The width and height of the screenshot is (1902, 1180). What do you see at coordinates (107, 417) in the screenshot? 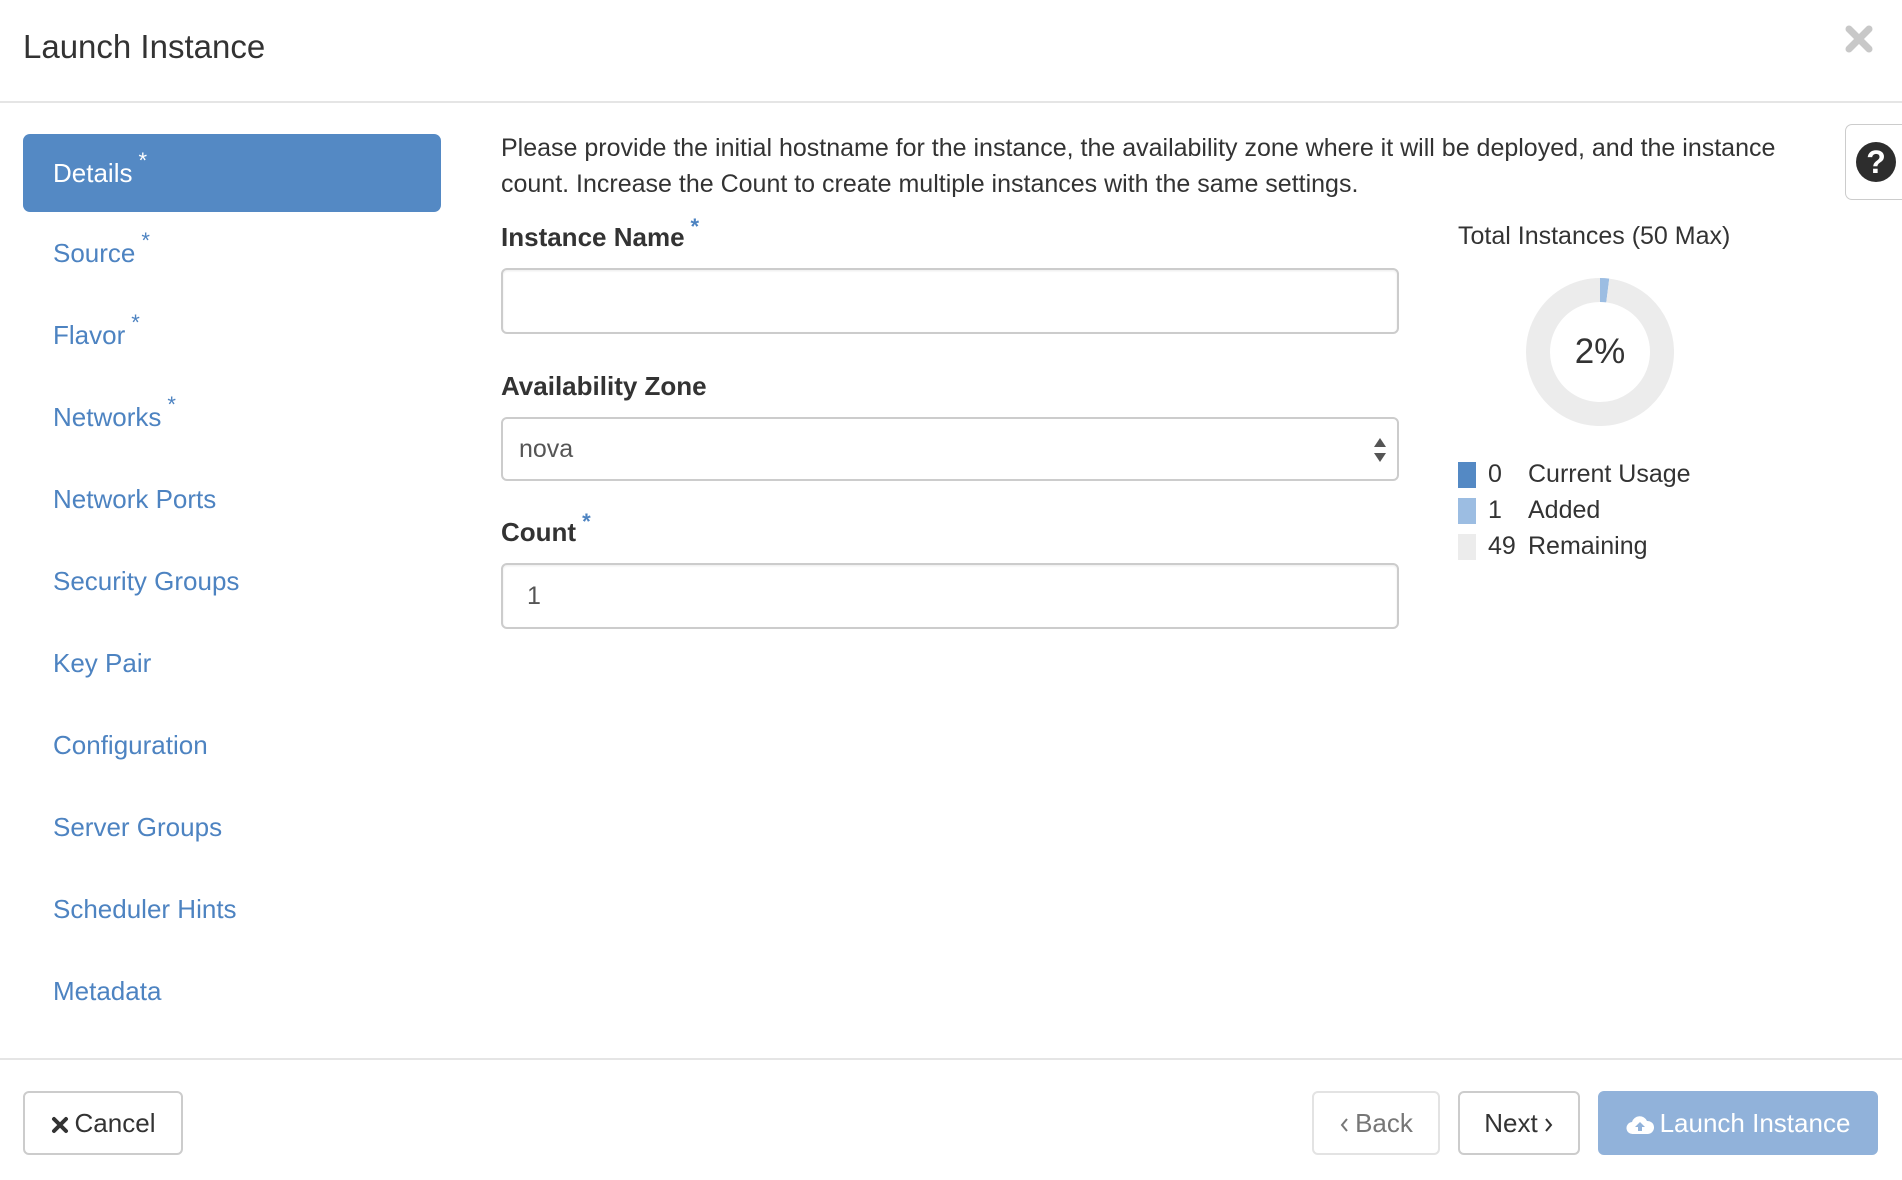
I see `sidebar-item-label: Networks` at bounding box center [107, 417].